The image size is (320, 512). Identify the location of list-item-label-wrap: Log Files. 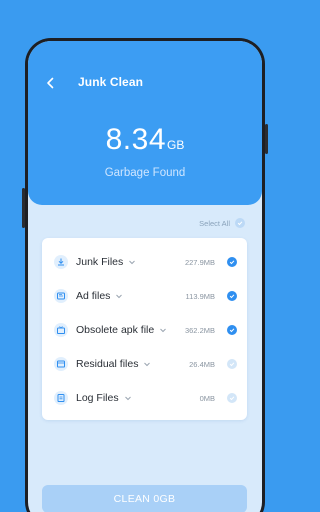
(104, 398).